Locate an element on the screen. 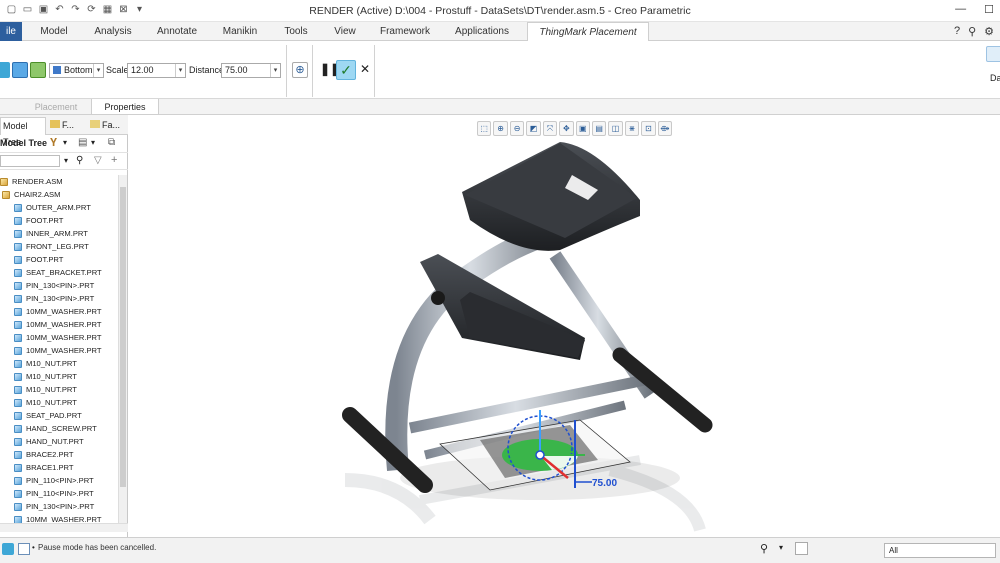  tree-item: HAND_SCREW.PRT is located at coordinates (59, 428).